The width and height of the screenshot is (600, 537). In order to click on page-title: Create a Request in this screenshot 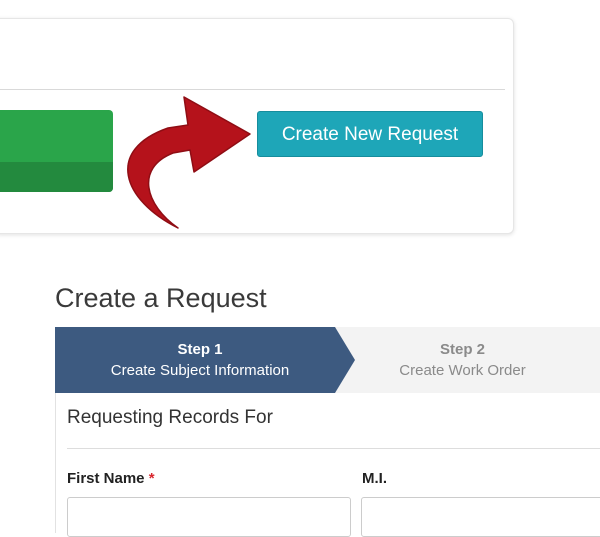, I will do `click(161, 298)`.